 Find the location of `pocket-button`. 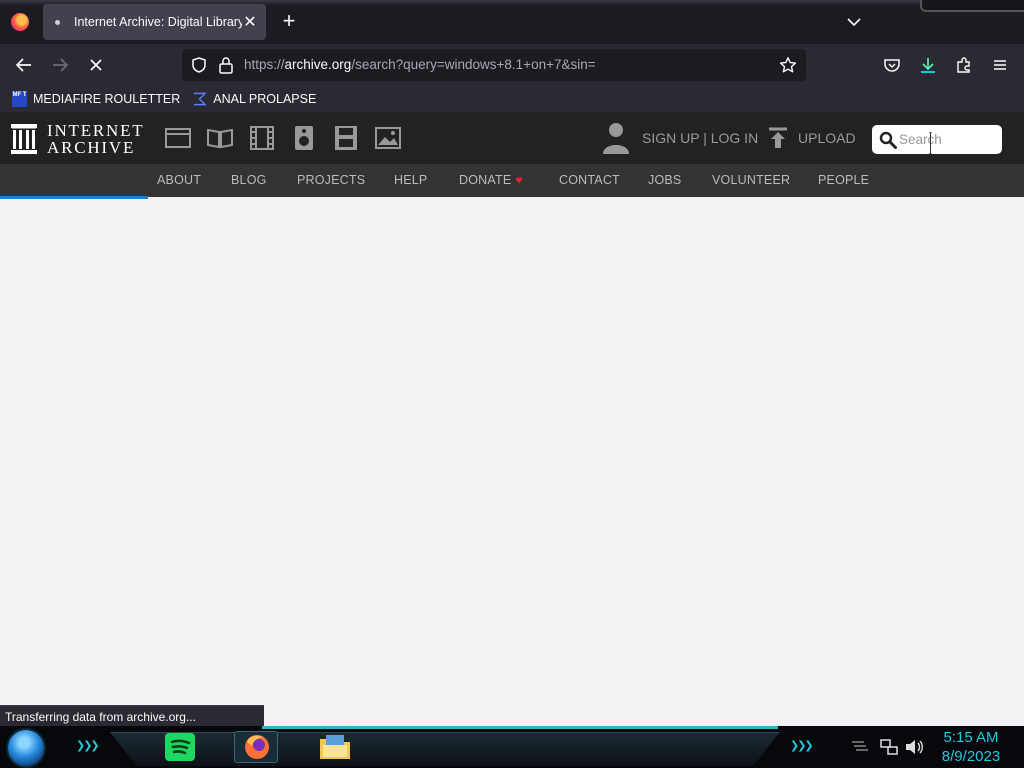

pocket-button is located at coordinates (892, 65).